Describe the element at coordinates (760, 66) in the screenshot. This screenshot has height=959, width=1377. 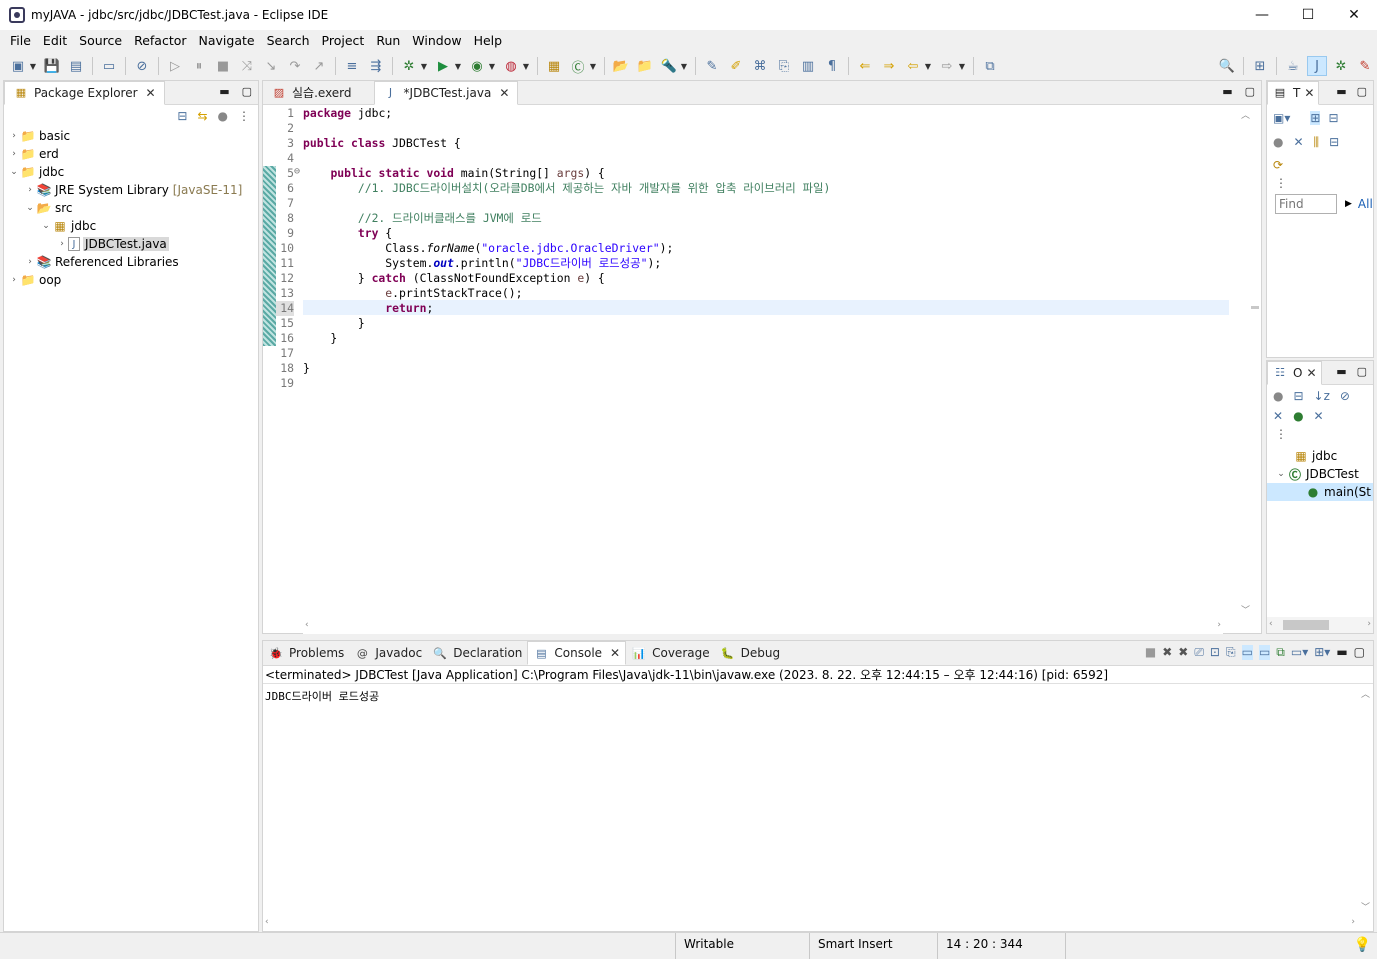
I see `toggle-block-icon: ⌘` at that location.